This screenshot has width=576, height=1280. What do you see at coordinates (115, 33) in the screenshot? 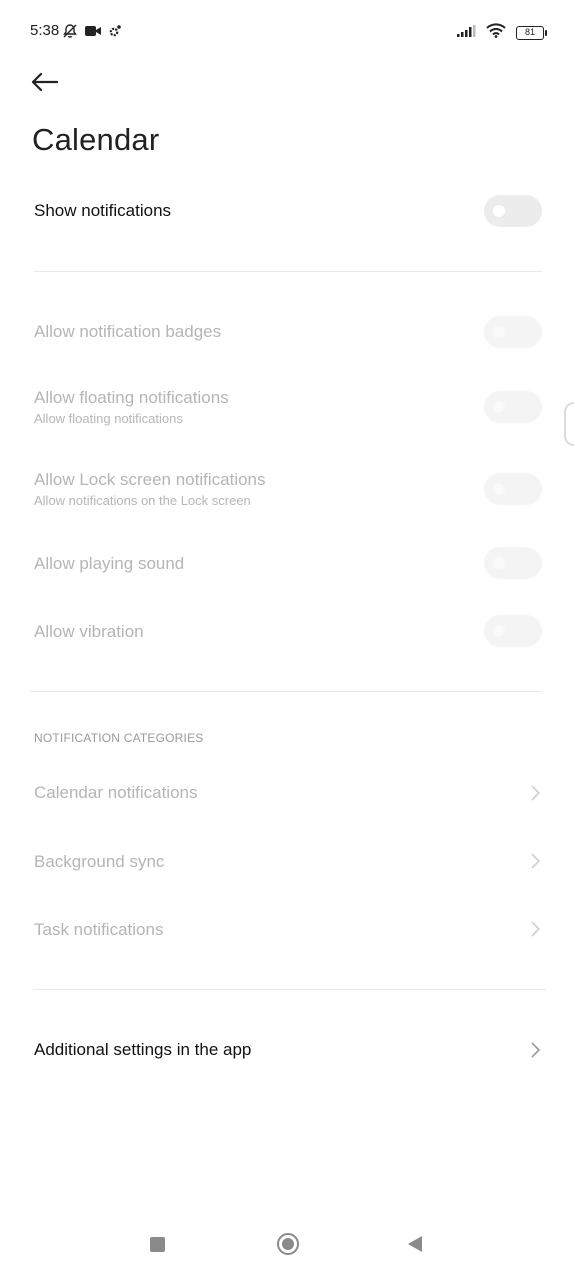
I see `settings-gear-icon` at bounding box center [115, 33].